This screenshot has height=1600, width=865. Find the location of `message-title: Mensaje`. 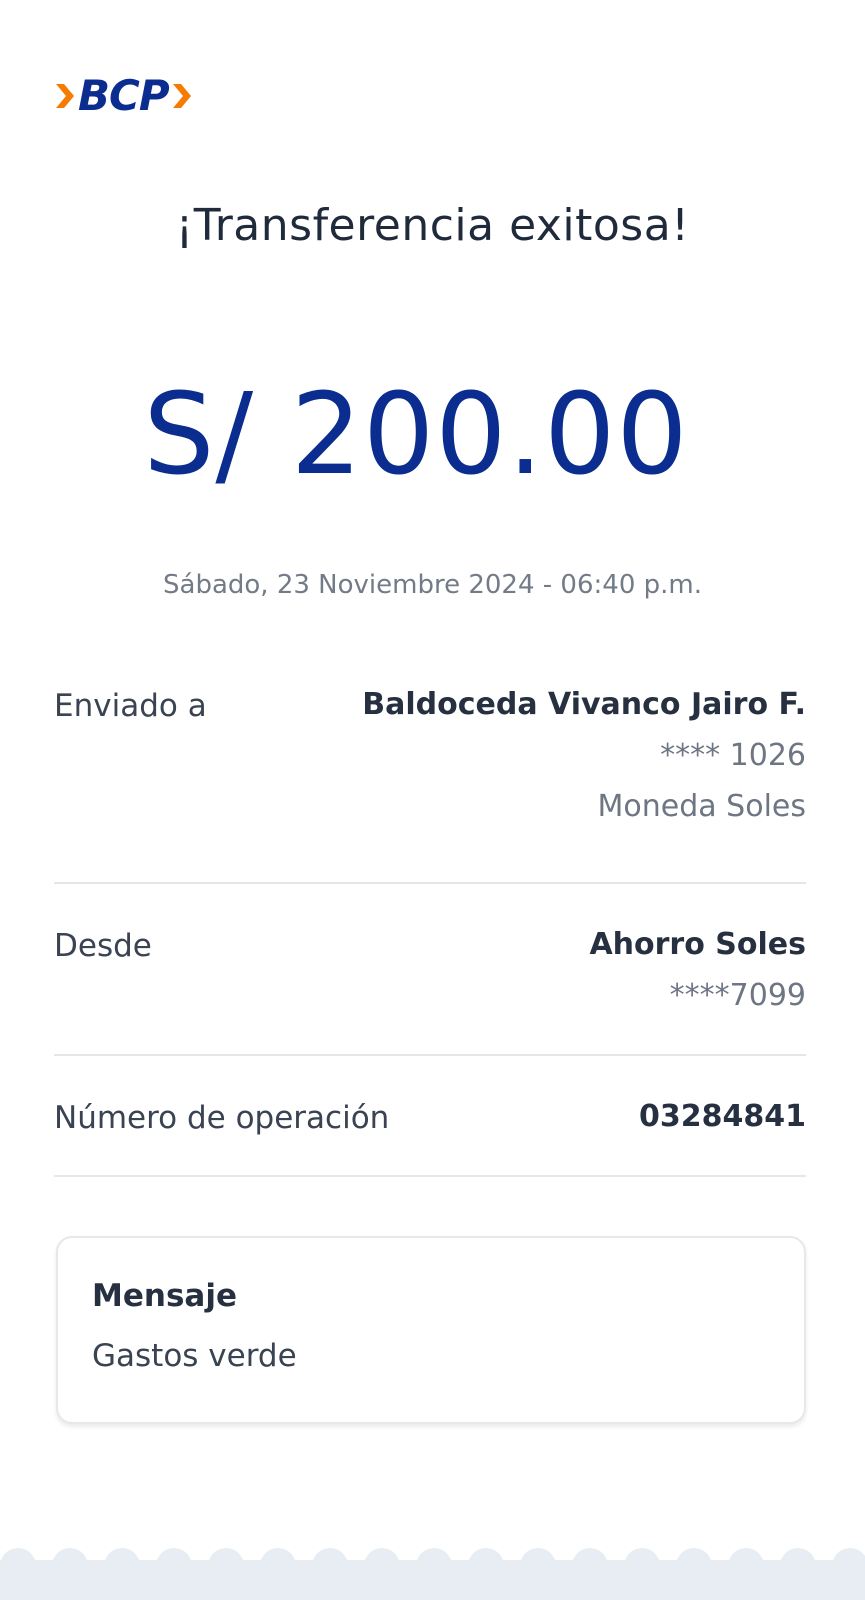

message-title: Mensaje is located at coordinates (164, 1296).